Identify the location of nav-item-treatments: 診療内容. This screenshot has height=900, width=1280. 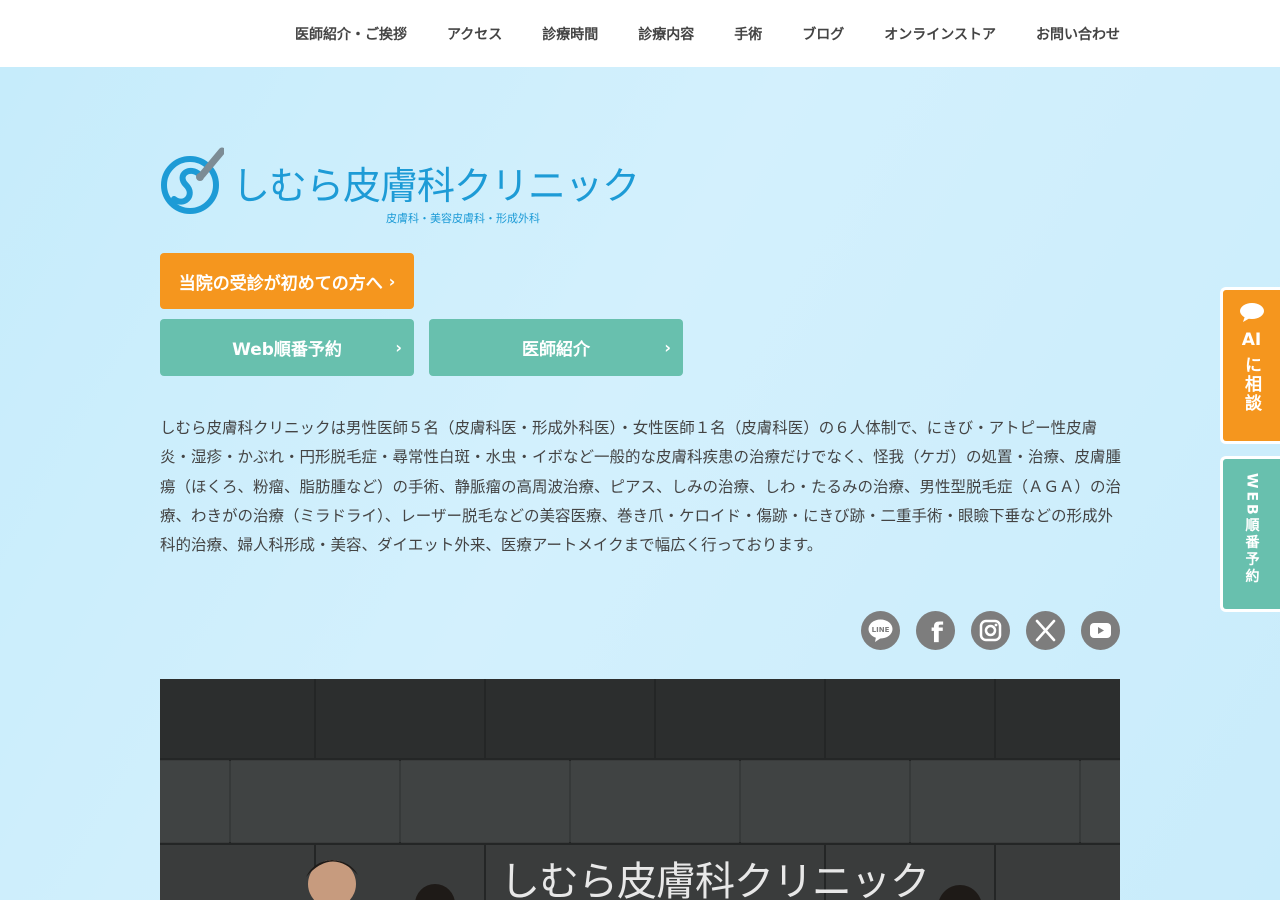
(666, 34).